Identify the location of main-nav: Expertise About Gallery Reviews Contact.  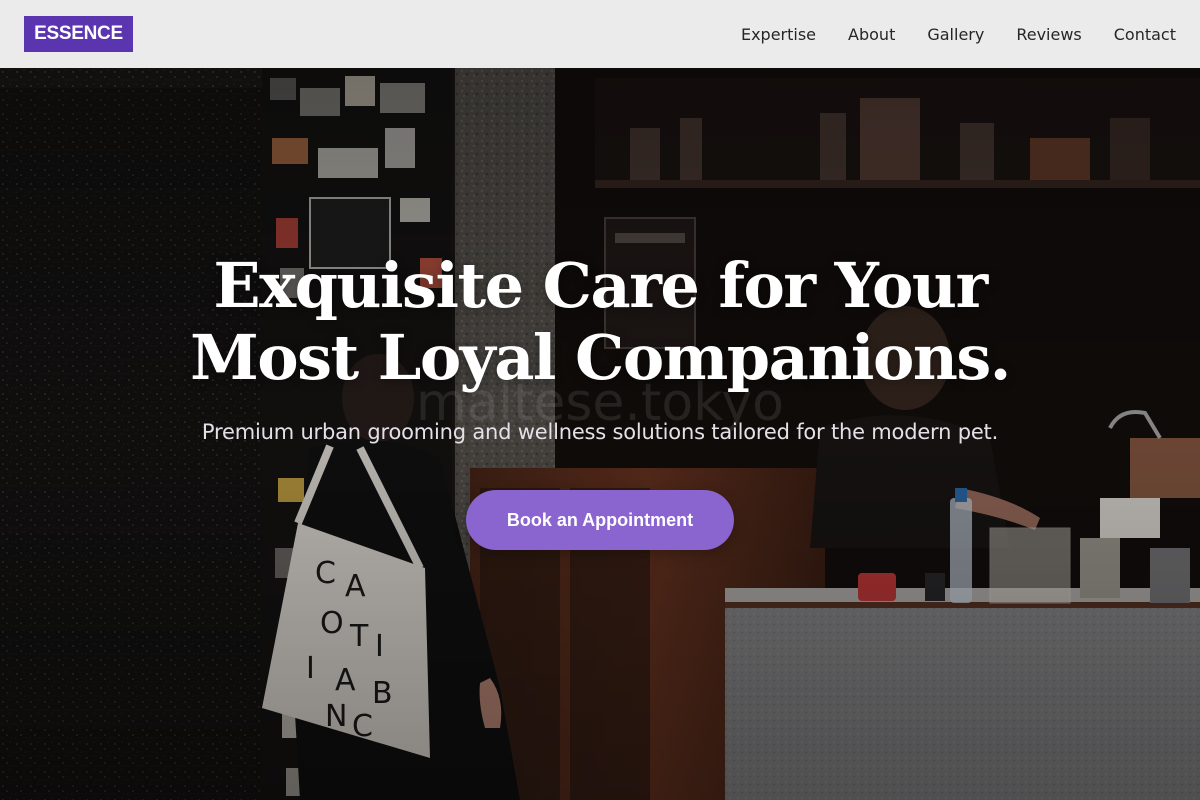
(958, 34).